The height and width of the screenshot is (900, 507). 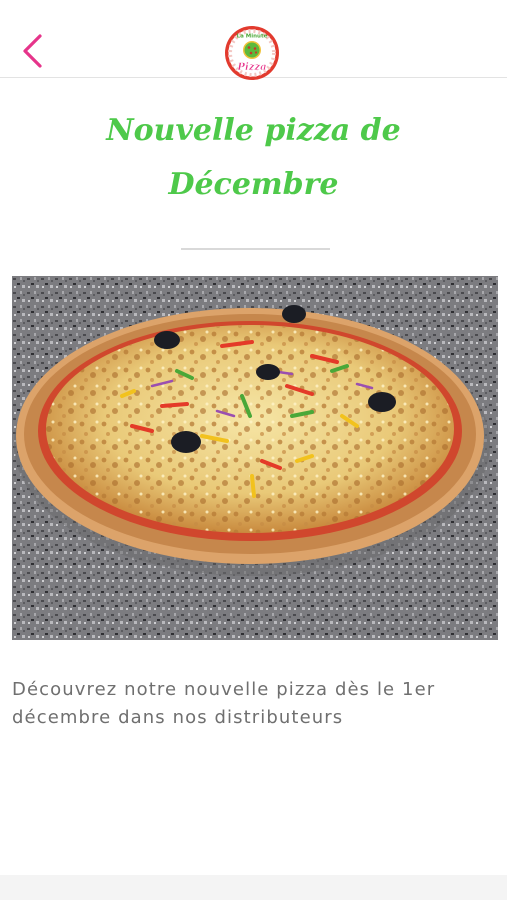 I want to click on app-header: La Minute Pizza, so click(x=253, y=40).